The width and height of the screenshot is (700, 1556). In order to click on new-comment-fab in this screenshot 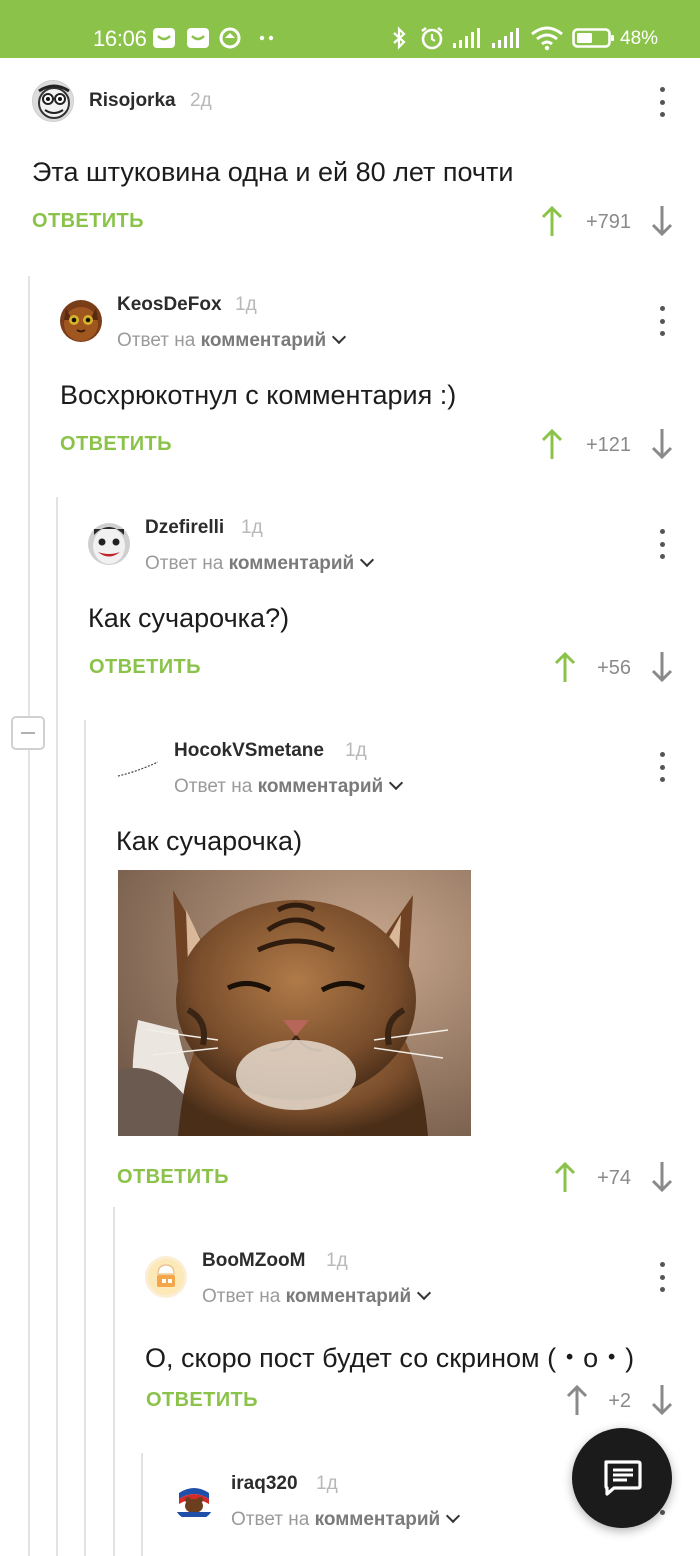, I will do `click(622, 1478)`.